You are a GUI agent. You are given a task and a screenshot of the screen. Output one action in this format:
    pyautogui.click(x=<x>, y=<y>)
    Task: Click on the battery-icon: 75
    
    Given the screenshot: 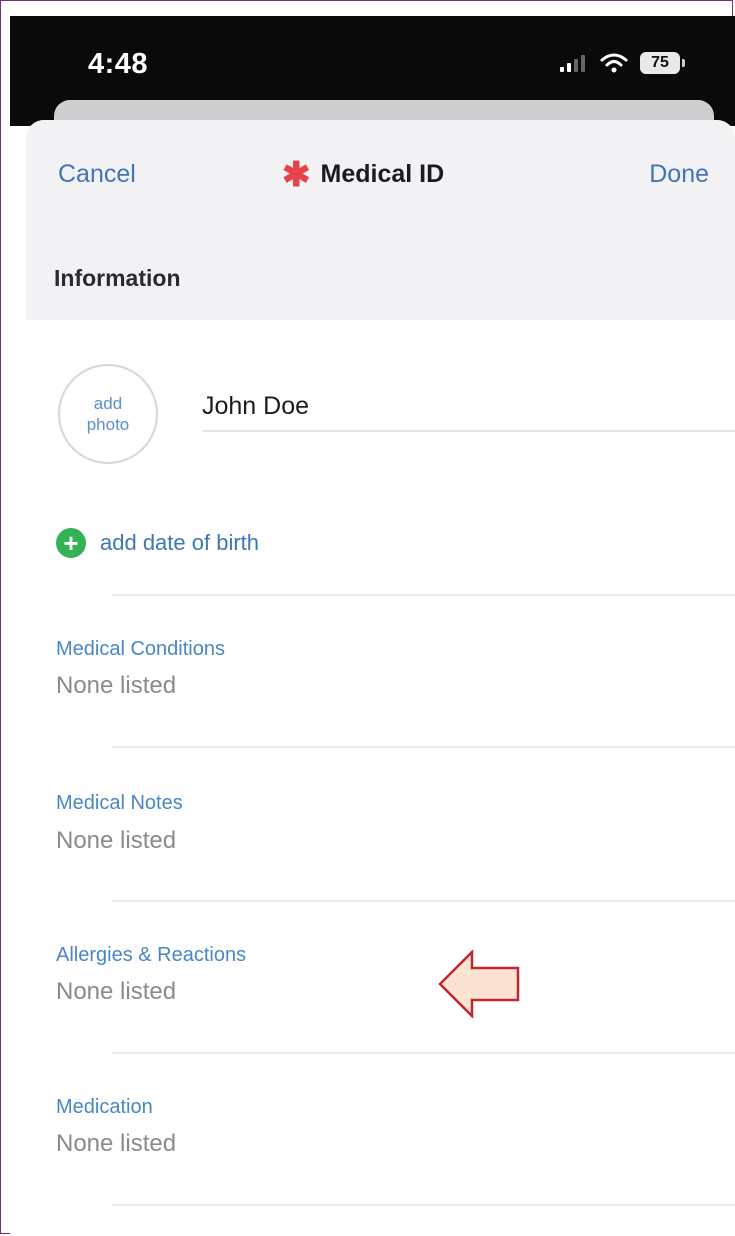 What is the action you would take?
    pyautogui.click(x=660, y=63)
    